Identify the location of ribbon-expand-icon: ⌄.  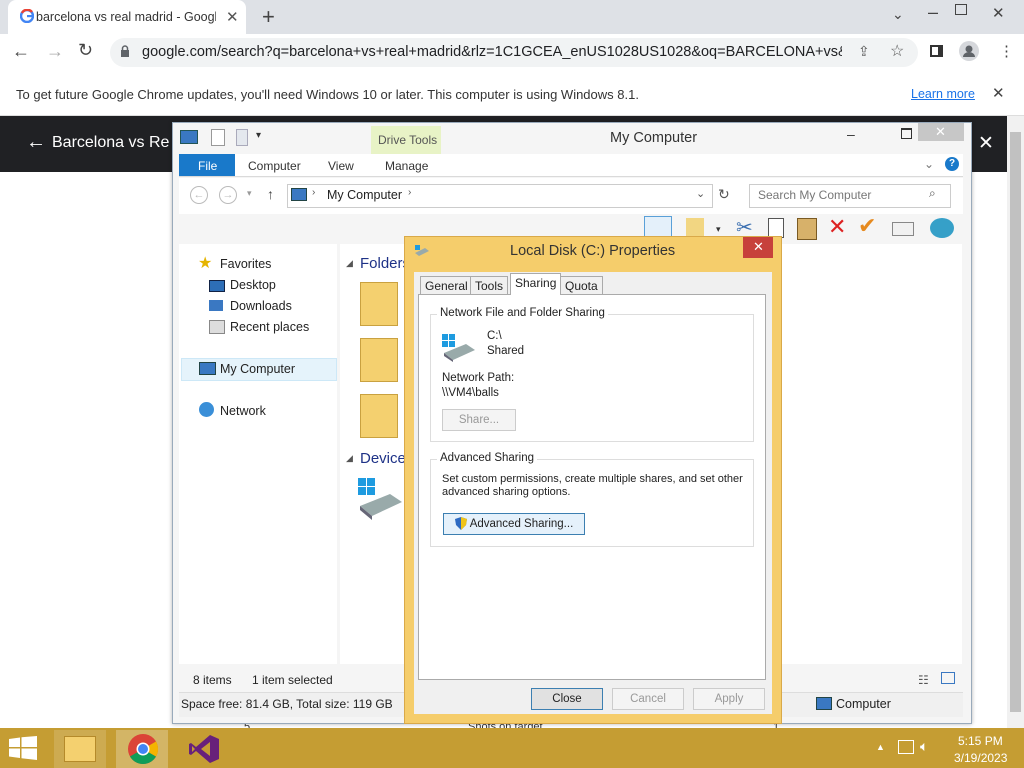
(929, 164).